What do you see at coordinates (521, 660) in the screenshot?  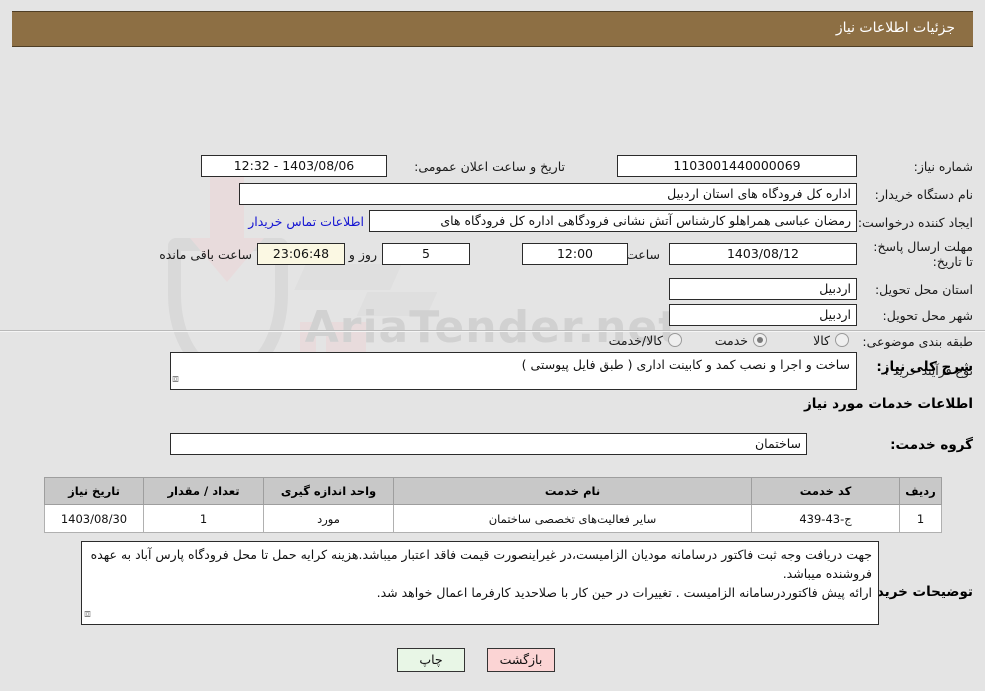 I see `back-button: بازگشت` at bounding box center [521, 660].